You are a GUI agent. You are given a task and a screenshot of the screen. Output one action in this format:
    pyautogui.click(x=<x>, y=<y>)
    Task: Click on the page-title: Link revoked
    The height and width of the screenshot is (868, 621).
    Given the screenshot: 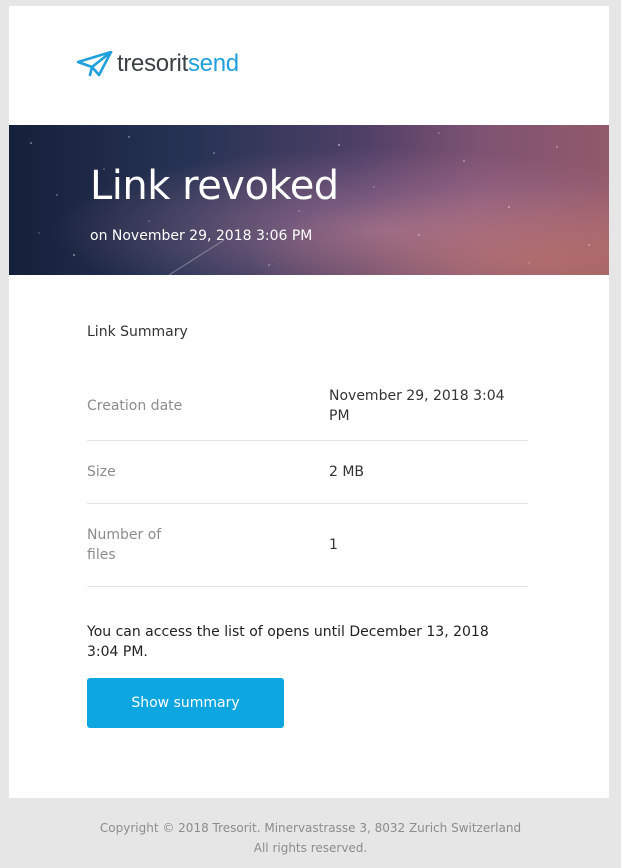 What is the action you would take?
    pyautogui.click(x=214, y=186)
    